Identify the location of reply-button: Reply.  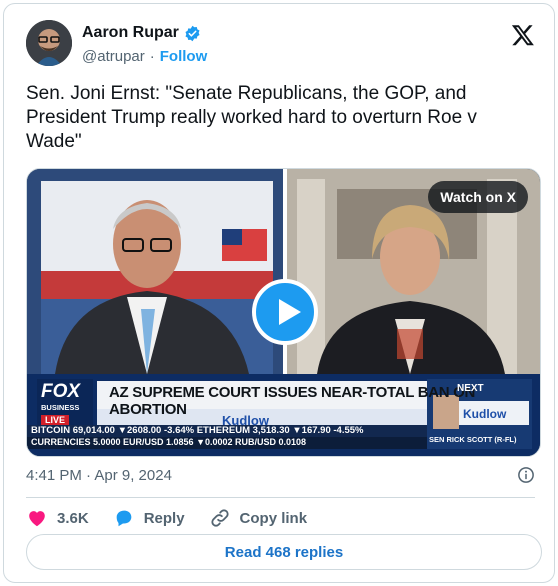
(149, 518).